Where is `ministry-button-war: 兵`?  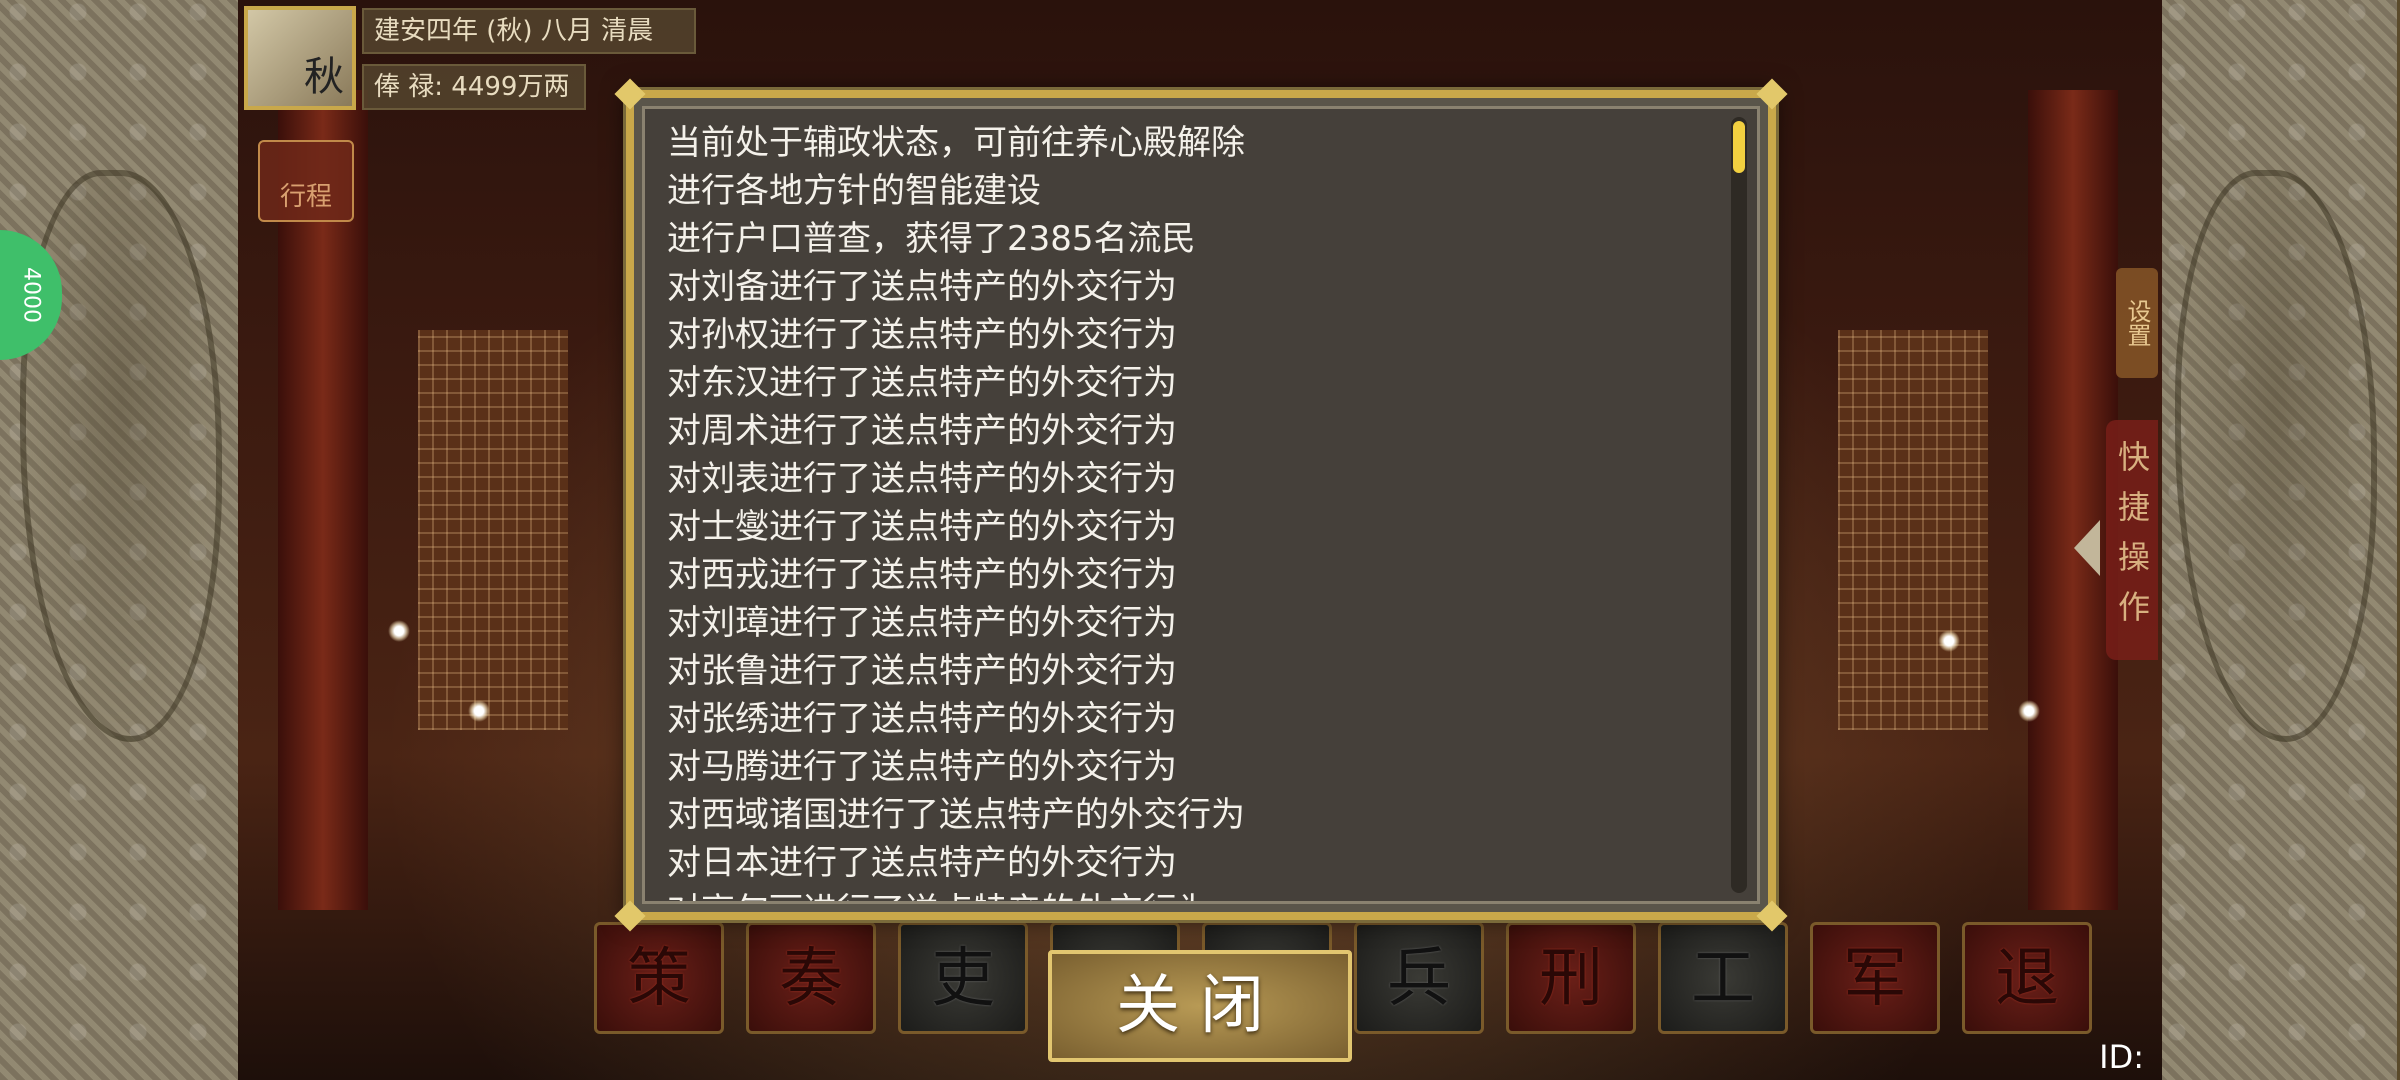
ministry-button-war: 兵 is located at coordinates (1419, 978).